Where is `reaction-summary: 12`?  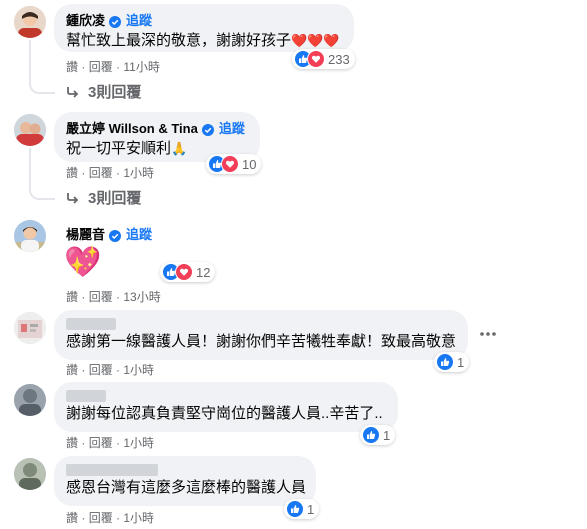 reaction-summary: 12 is located at coordinates (188, 272).